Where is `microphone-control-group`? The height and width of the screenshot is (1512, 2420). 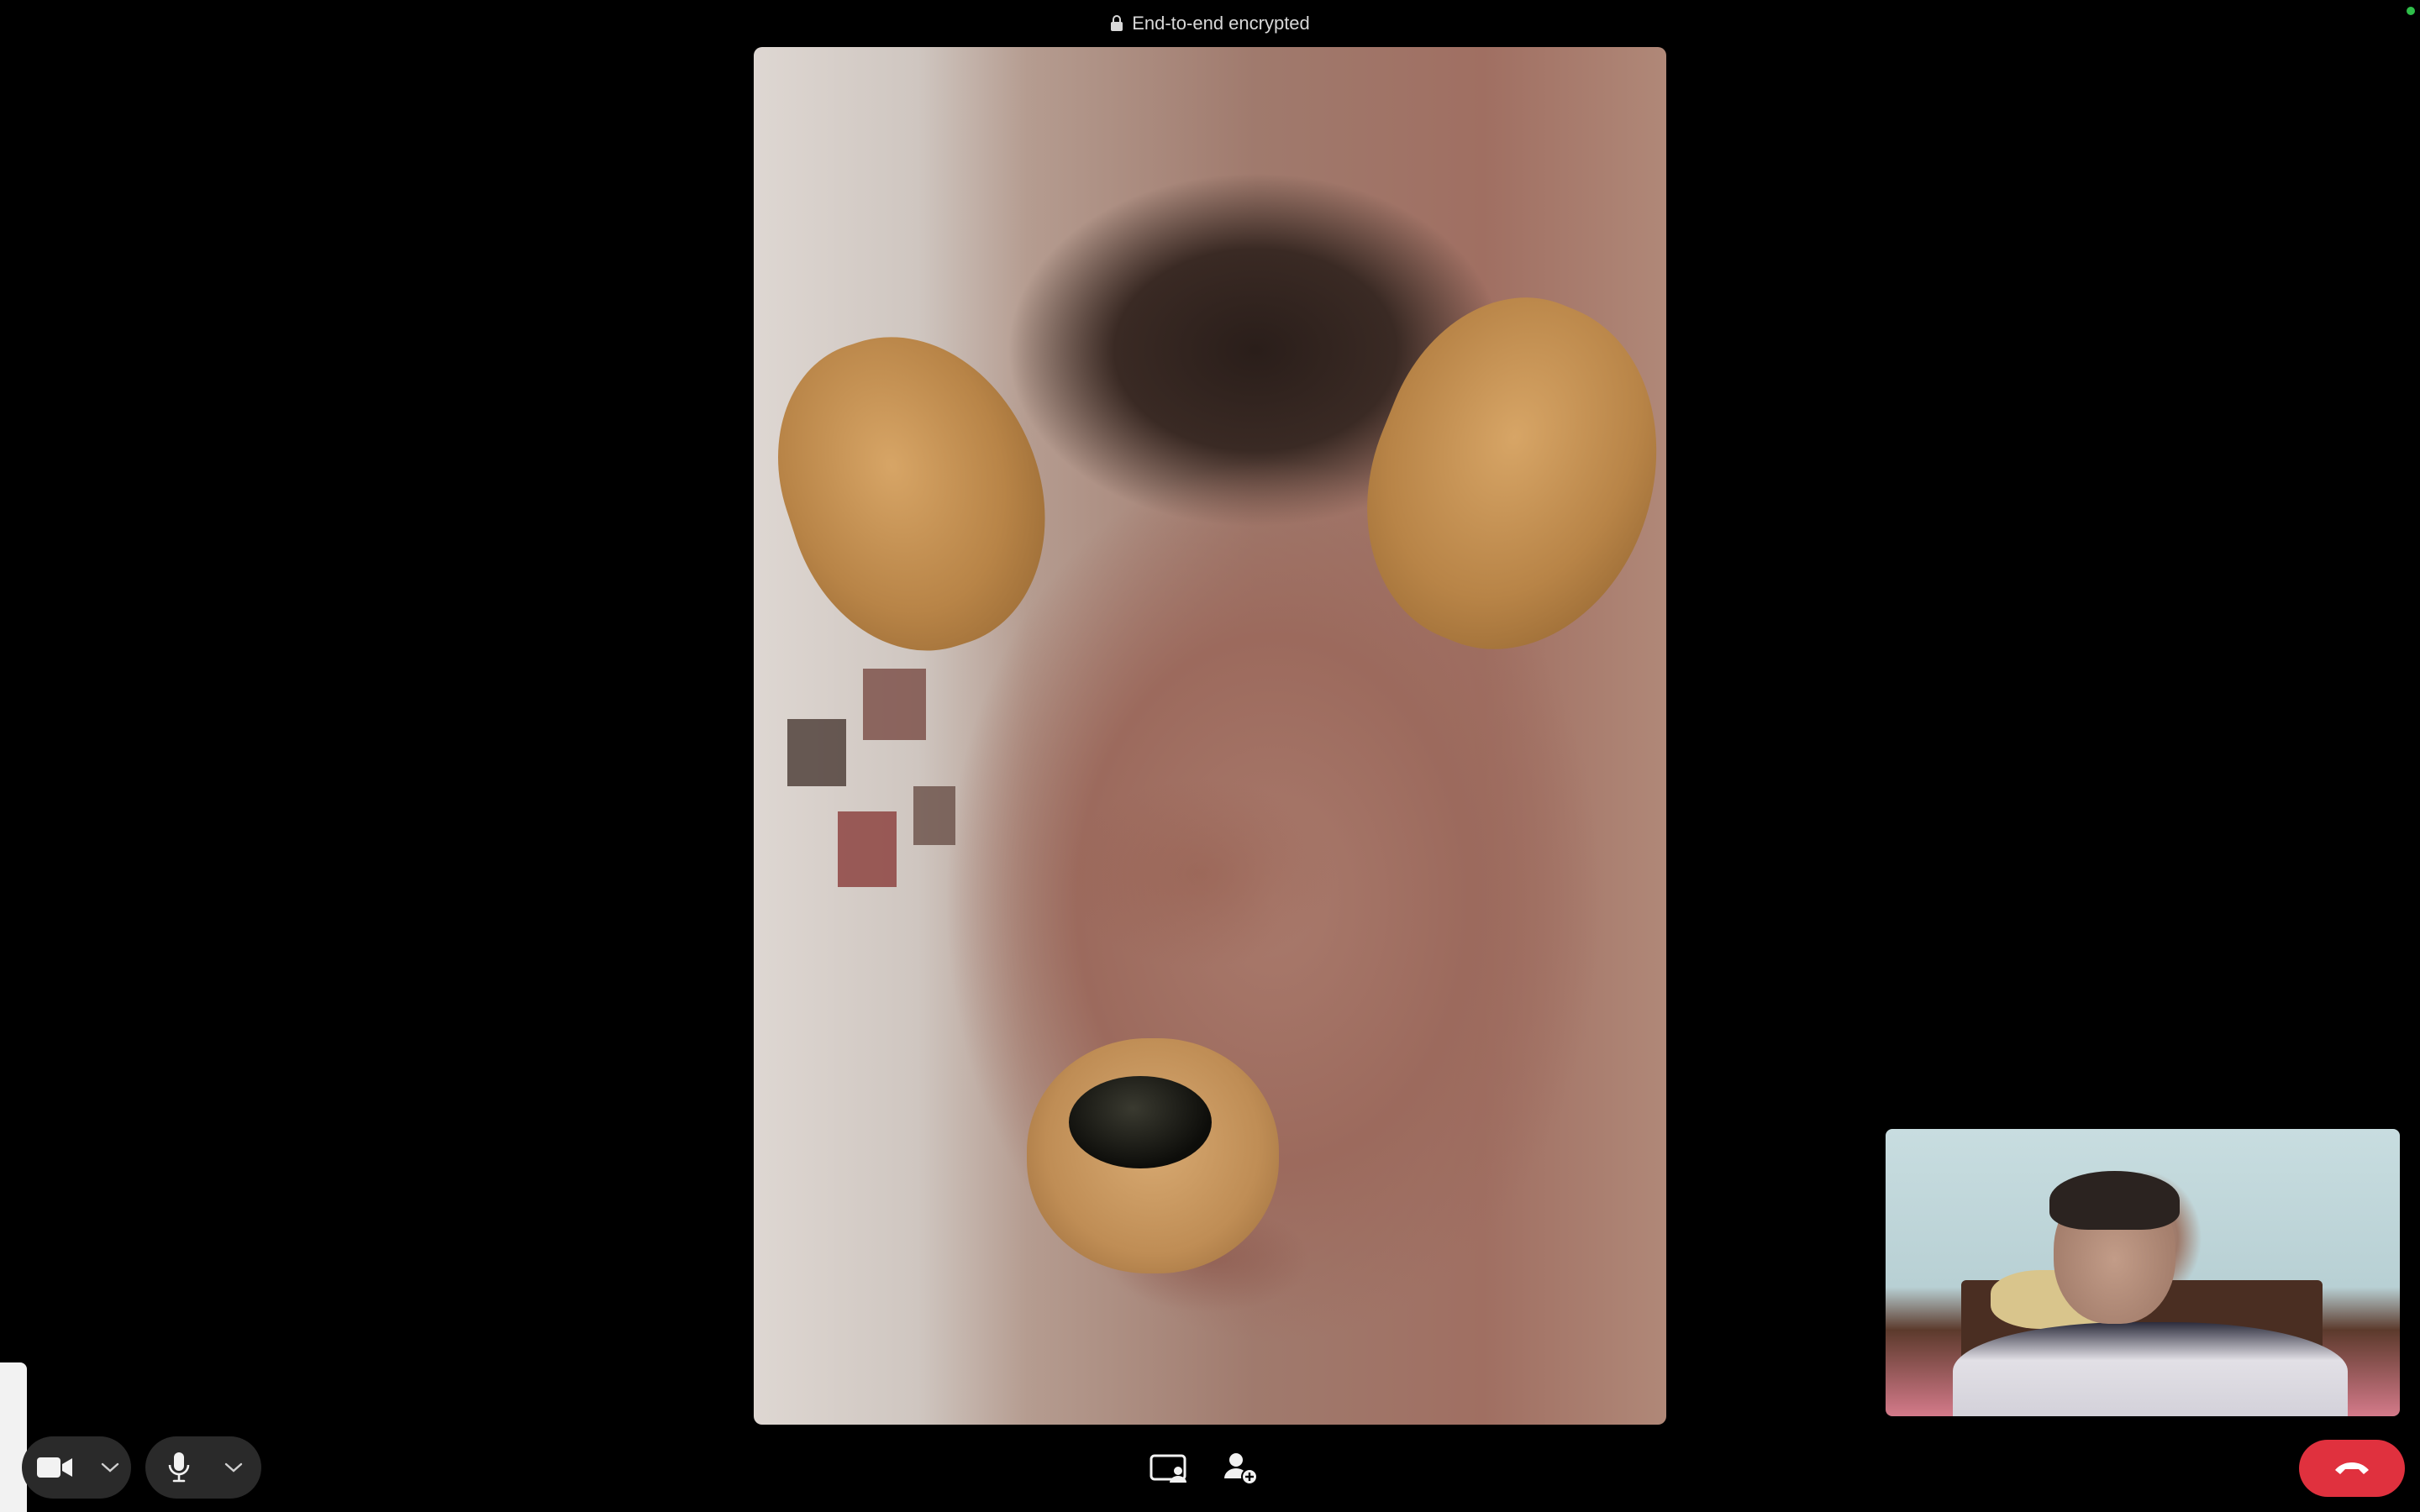 microphone-control-group is located at coordinates (203, 1467).